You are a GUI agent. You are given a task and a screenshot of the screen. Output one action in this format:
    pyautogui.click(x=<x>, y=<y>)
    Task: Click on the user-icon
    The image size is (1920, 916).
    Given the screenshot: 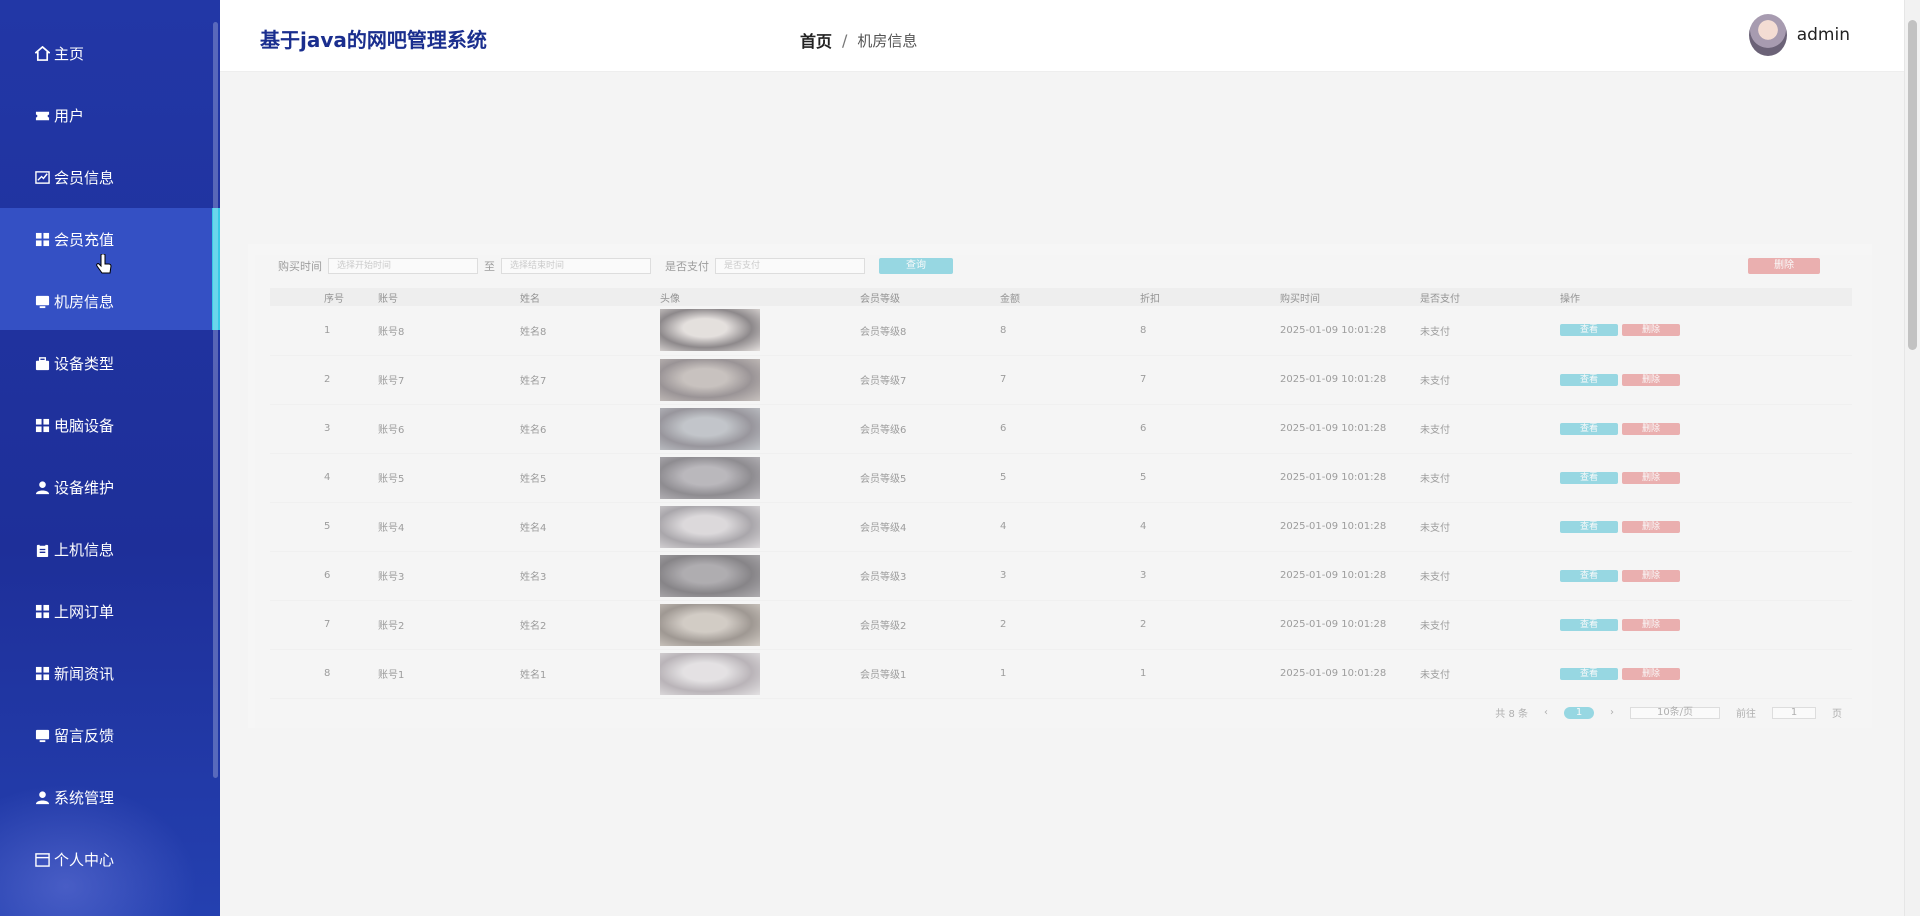 What is the action you would take?
    pyautogui.click(x=42, y=797)
    